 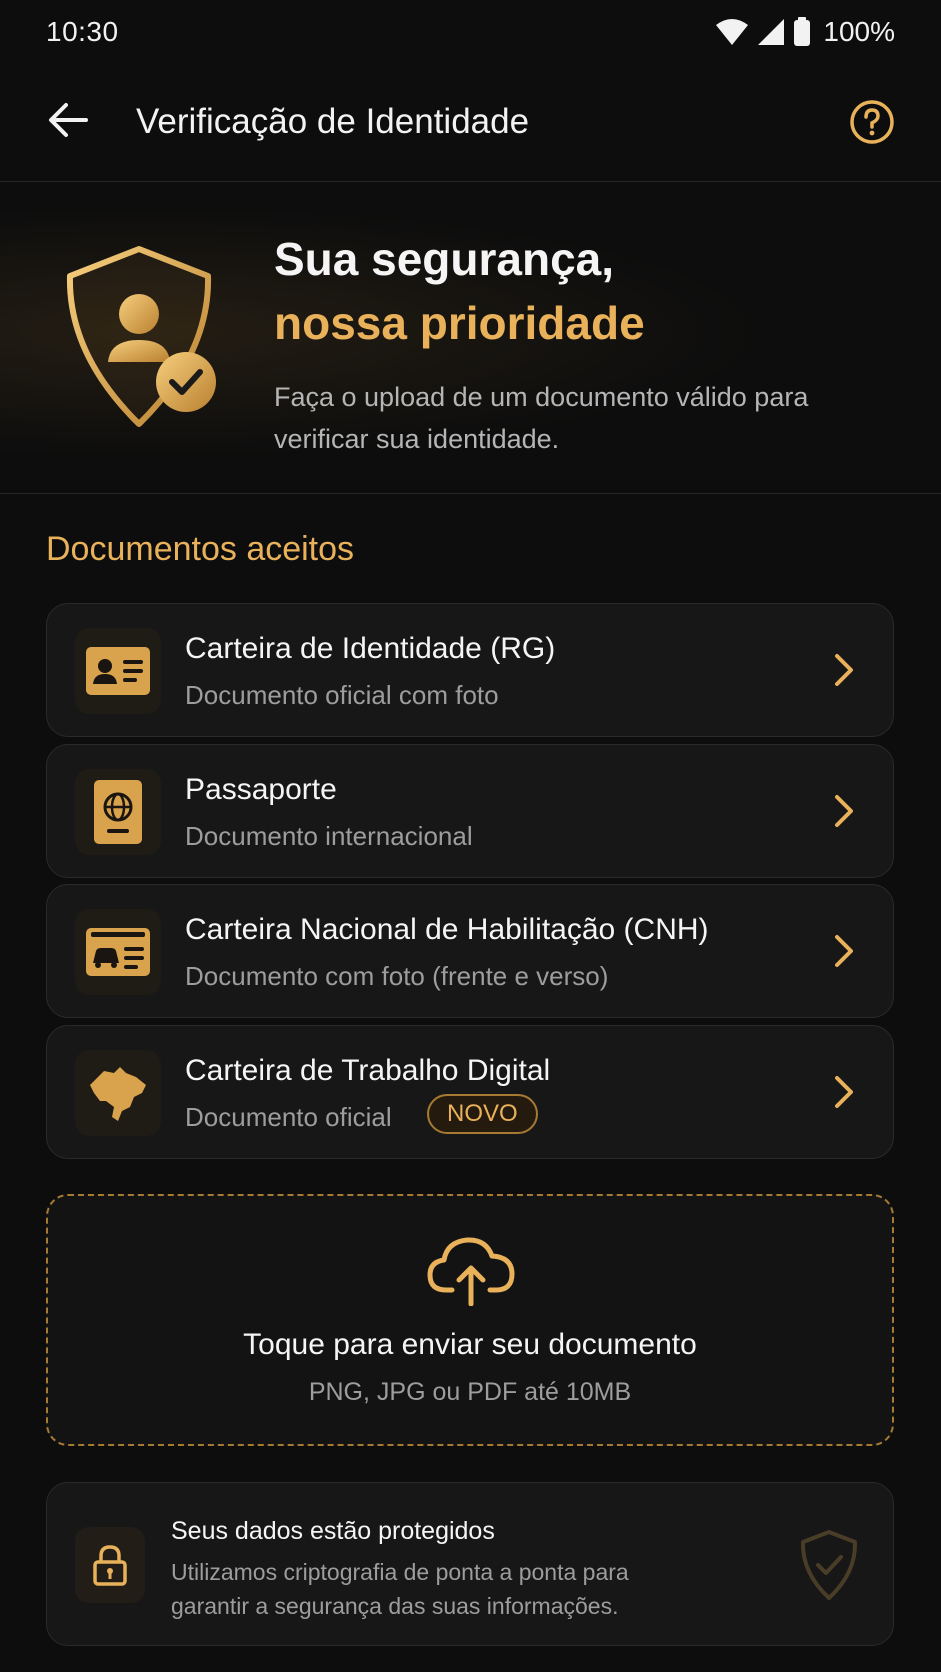 What do you see at coordinates (470, 1344) in the screenshot?
I see `upload-title: Toque para enviar seu documento` at bounding box center [470, 1344].